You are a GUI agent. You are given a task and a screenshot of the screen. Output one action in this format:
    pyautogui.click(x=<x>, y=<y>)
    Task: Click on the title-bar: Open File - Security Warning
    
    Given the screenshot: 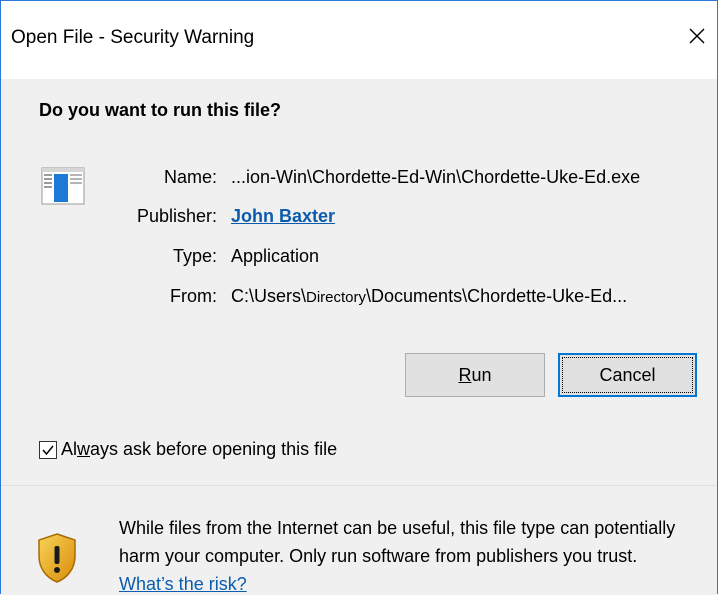 What is the action you would take?
    pyautogui.click(x=359, y=40)
    